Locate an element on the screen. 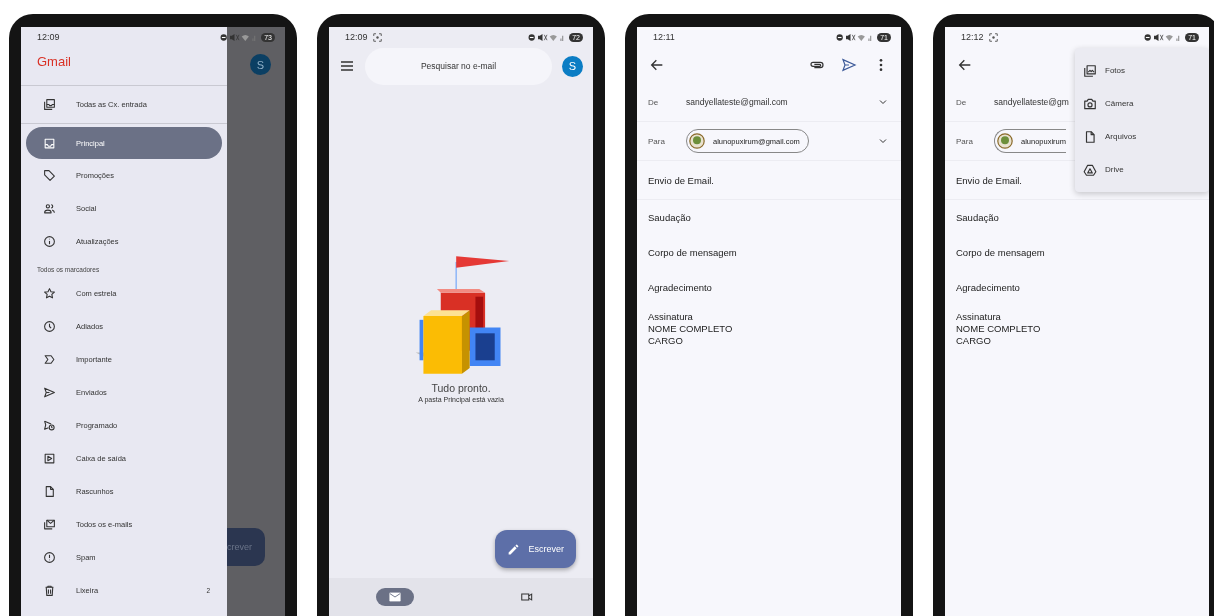 The width and height of the screenshot is (1214, 616). empty-title: Tudo pronto. is located at coordinates (461, 388).